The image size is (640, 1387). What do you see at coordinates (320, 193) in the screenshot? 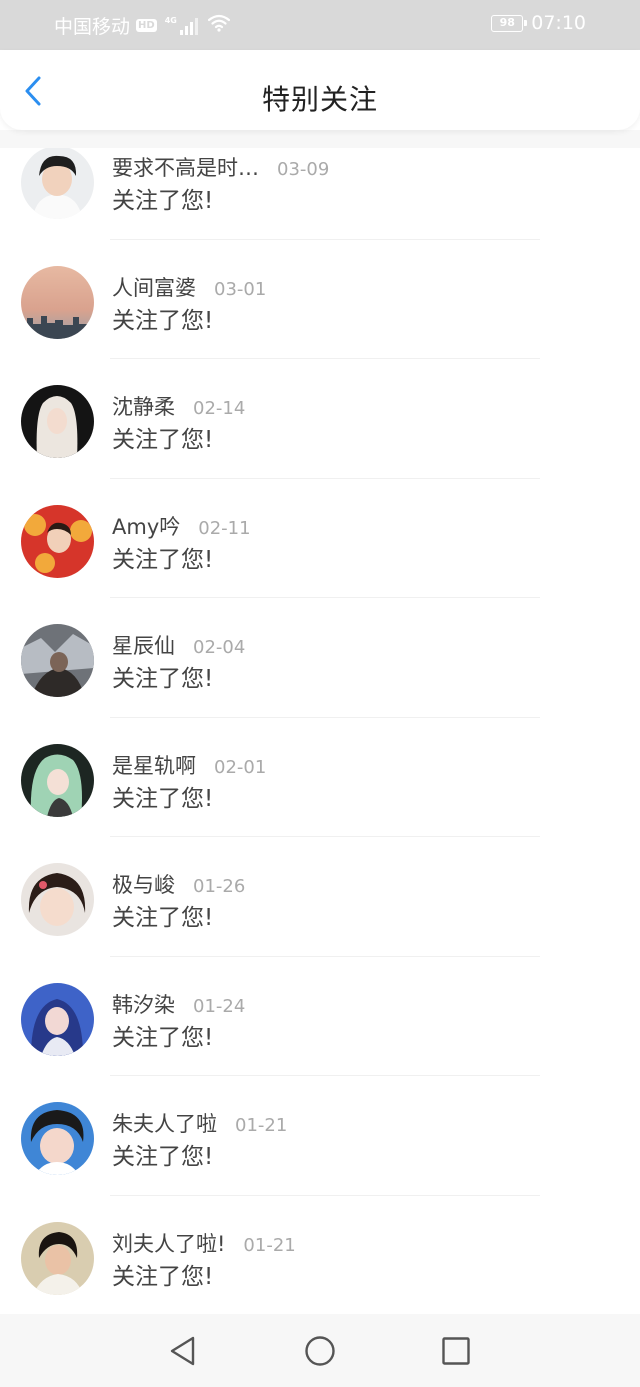
I see `list-item: 要求不高是时… 03-09 关注了您!` at bounding box center [320, 193].